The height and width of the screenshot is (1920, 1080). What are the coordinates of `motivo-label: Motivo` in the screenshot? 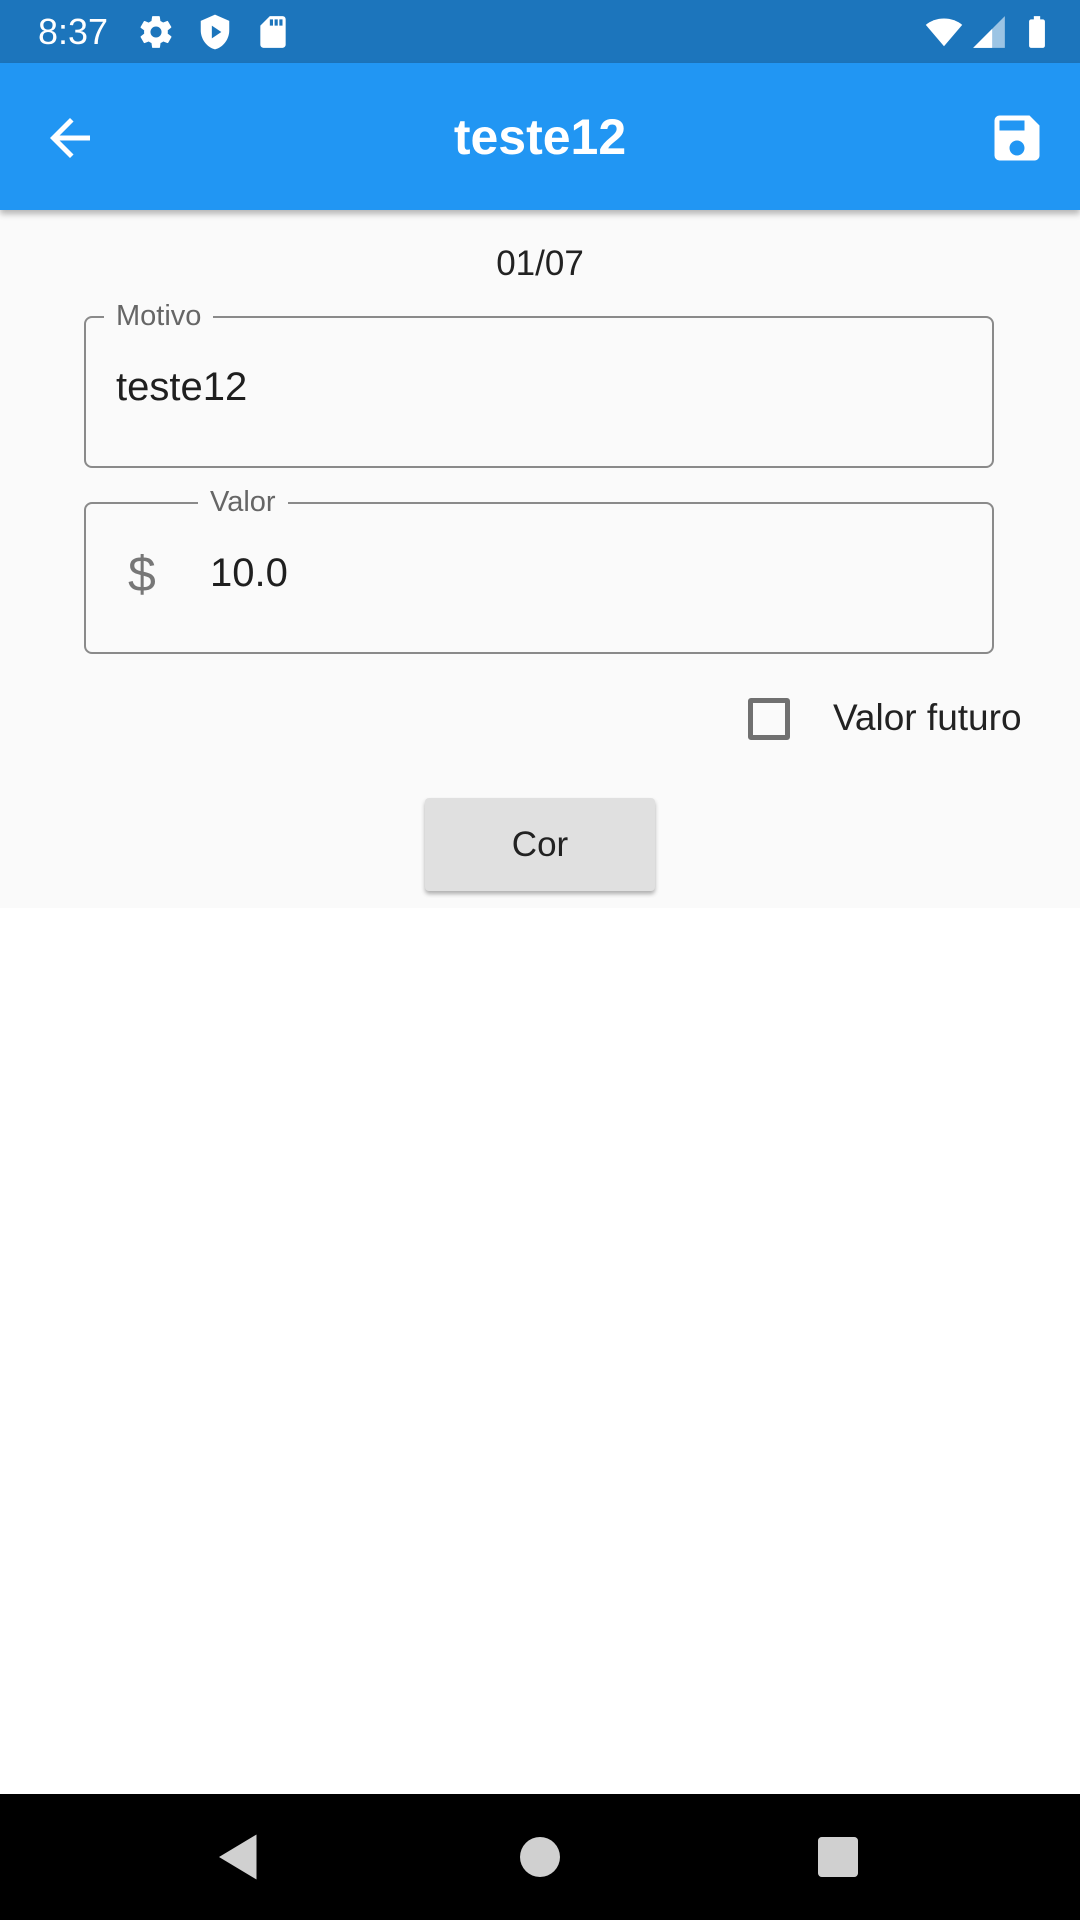 It's located at (159, 316).